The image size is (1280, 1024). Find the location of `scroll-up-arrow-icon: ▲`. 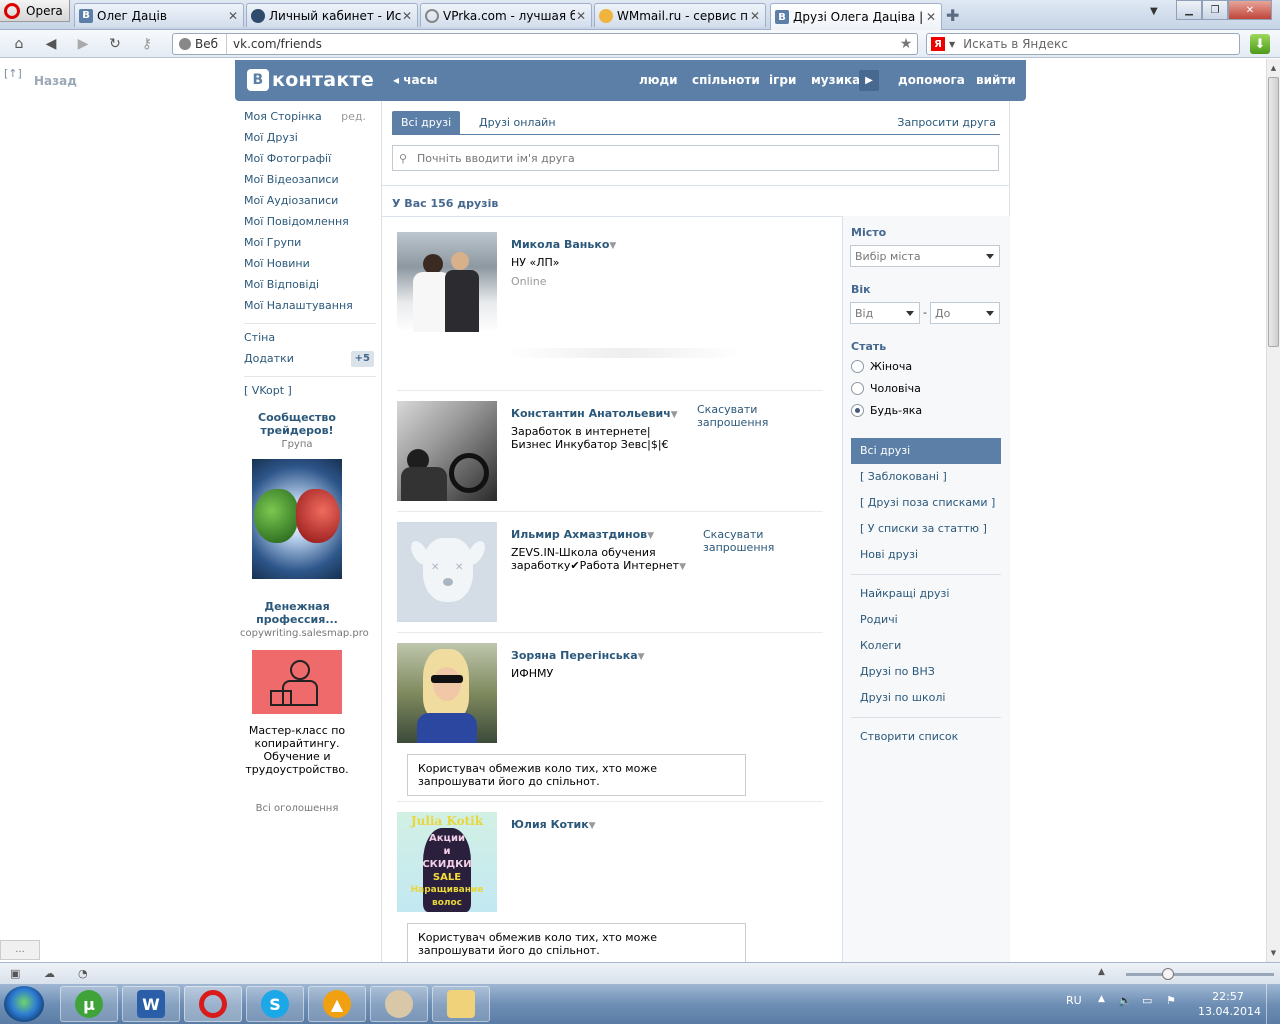

scroll-up-arrow-icon: ▲ is located at coordinates (1273, 68).